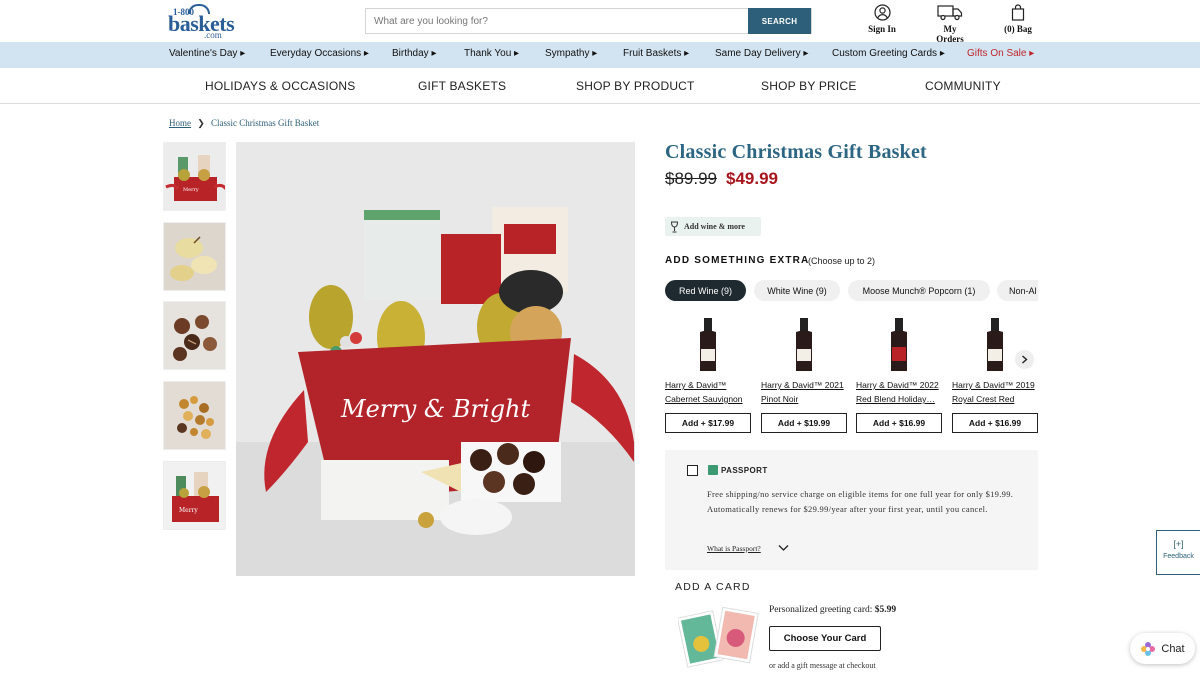 Image resolution: width=1200 pixels, height=675 pixels. Describe the element at coordinates (885, 610) in the screenshot. I see `card-price: $5.99` at that location.